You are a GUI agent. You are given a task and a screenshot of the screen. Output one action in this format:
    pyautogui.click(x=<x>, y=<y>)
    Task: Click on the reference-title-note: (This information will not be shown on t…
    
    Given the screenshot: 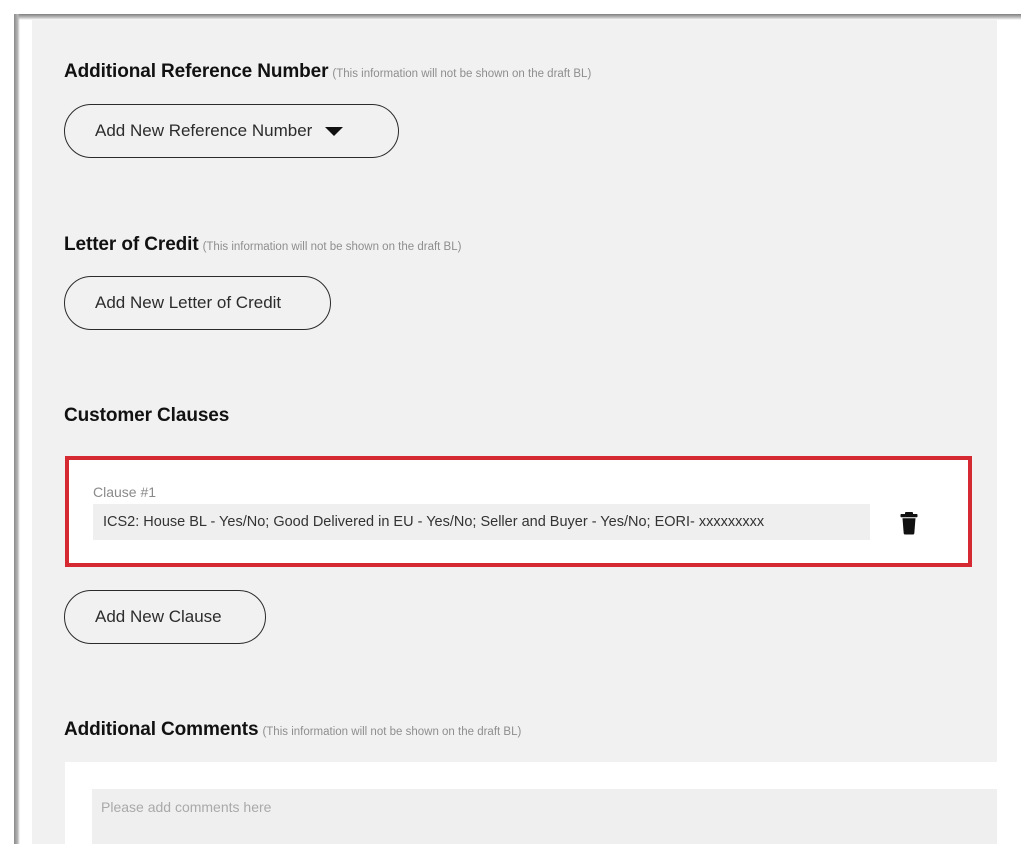 What is the action you would take?
    pyautogui.click(x=462, y=74)
    